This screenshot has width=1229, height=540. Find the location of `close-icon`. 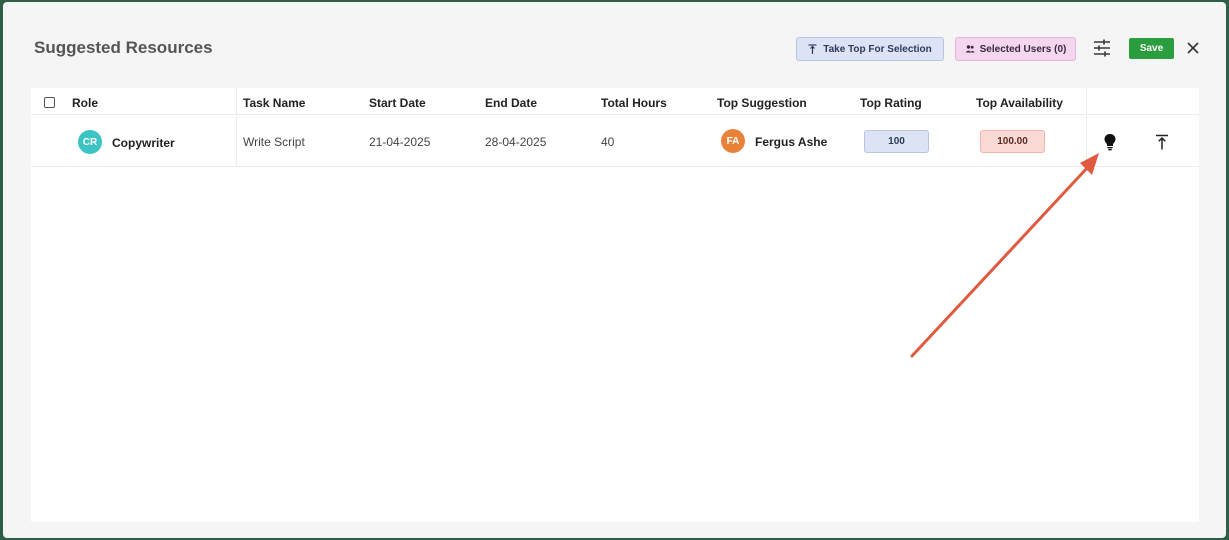

close-icon is located at coordinates (1193, 48).